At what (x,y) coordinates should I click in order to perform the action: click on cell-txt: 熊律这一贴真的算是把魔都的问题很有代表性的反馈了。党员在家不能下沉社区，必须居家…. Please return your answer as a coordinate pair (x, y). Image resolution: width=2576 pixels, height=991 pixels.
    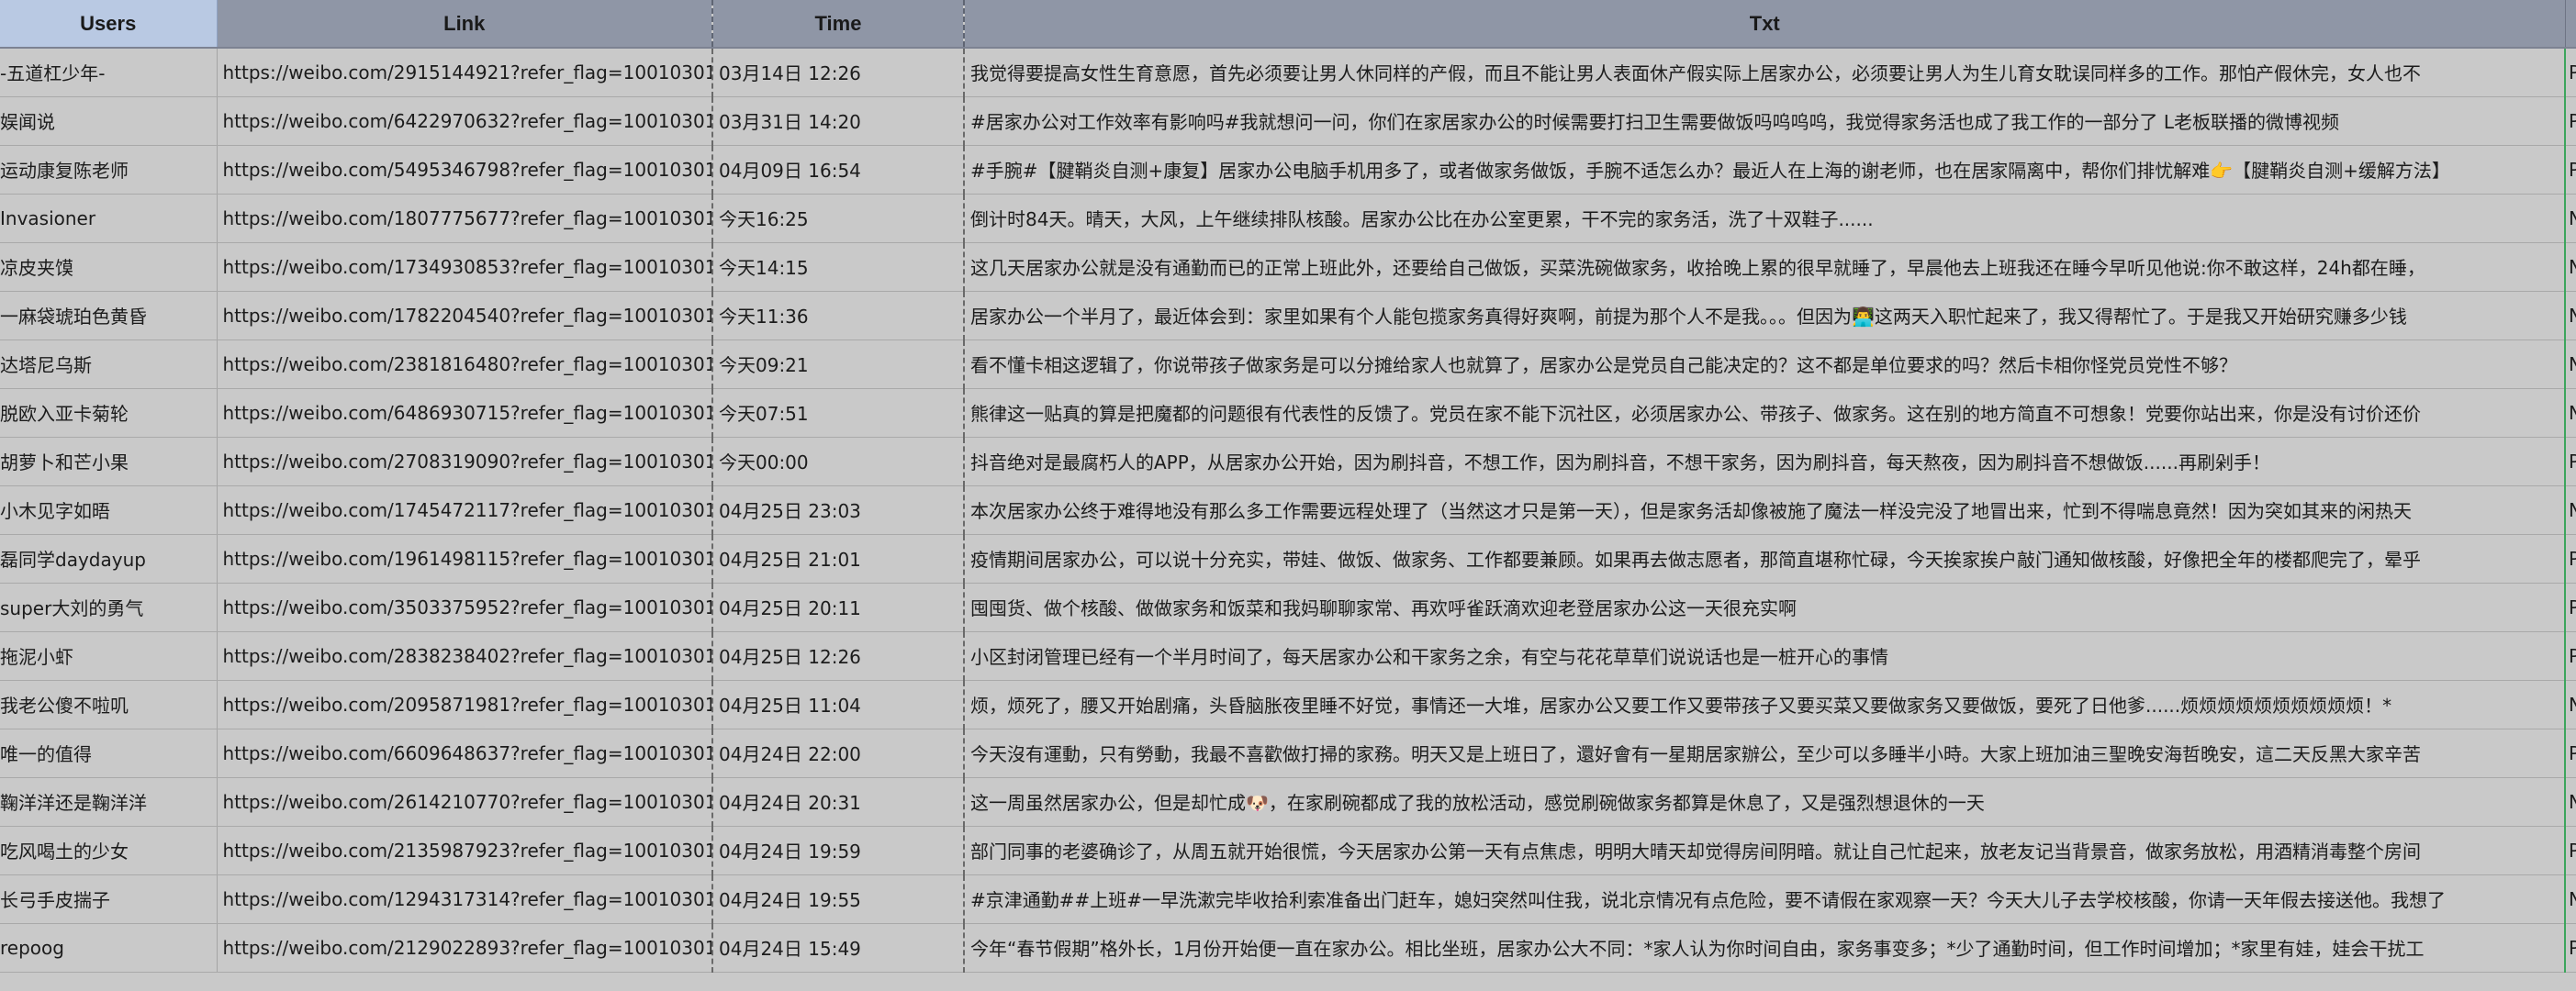
    Looking at the image, I should click on (1765, 413).